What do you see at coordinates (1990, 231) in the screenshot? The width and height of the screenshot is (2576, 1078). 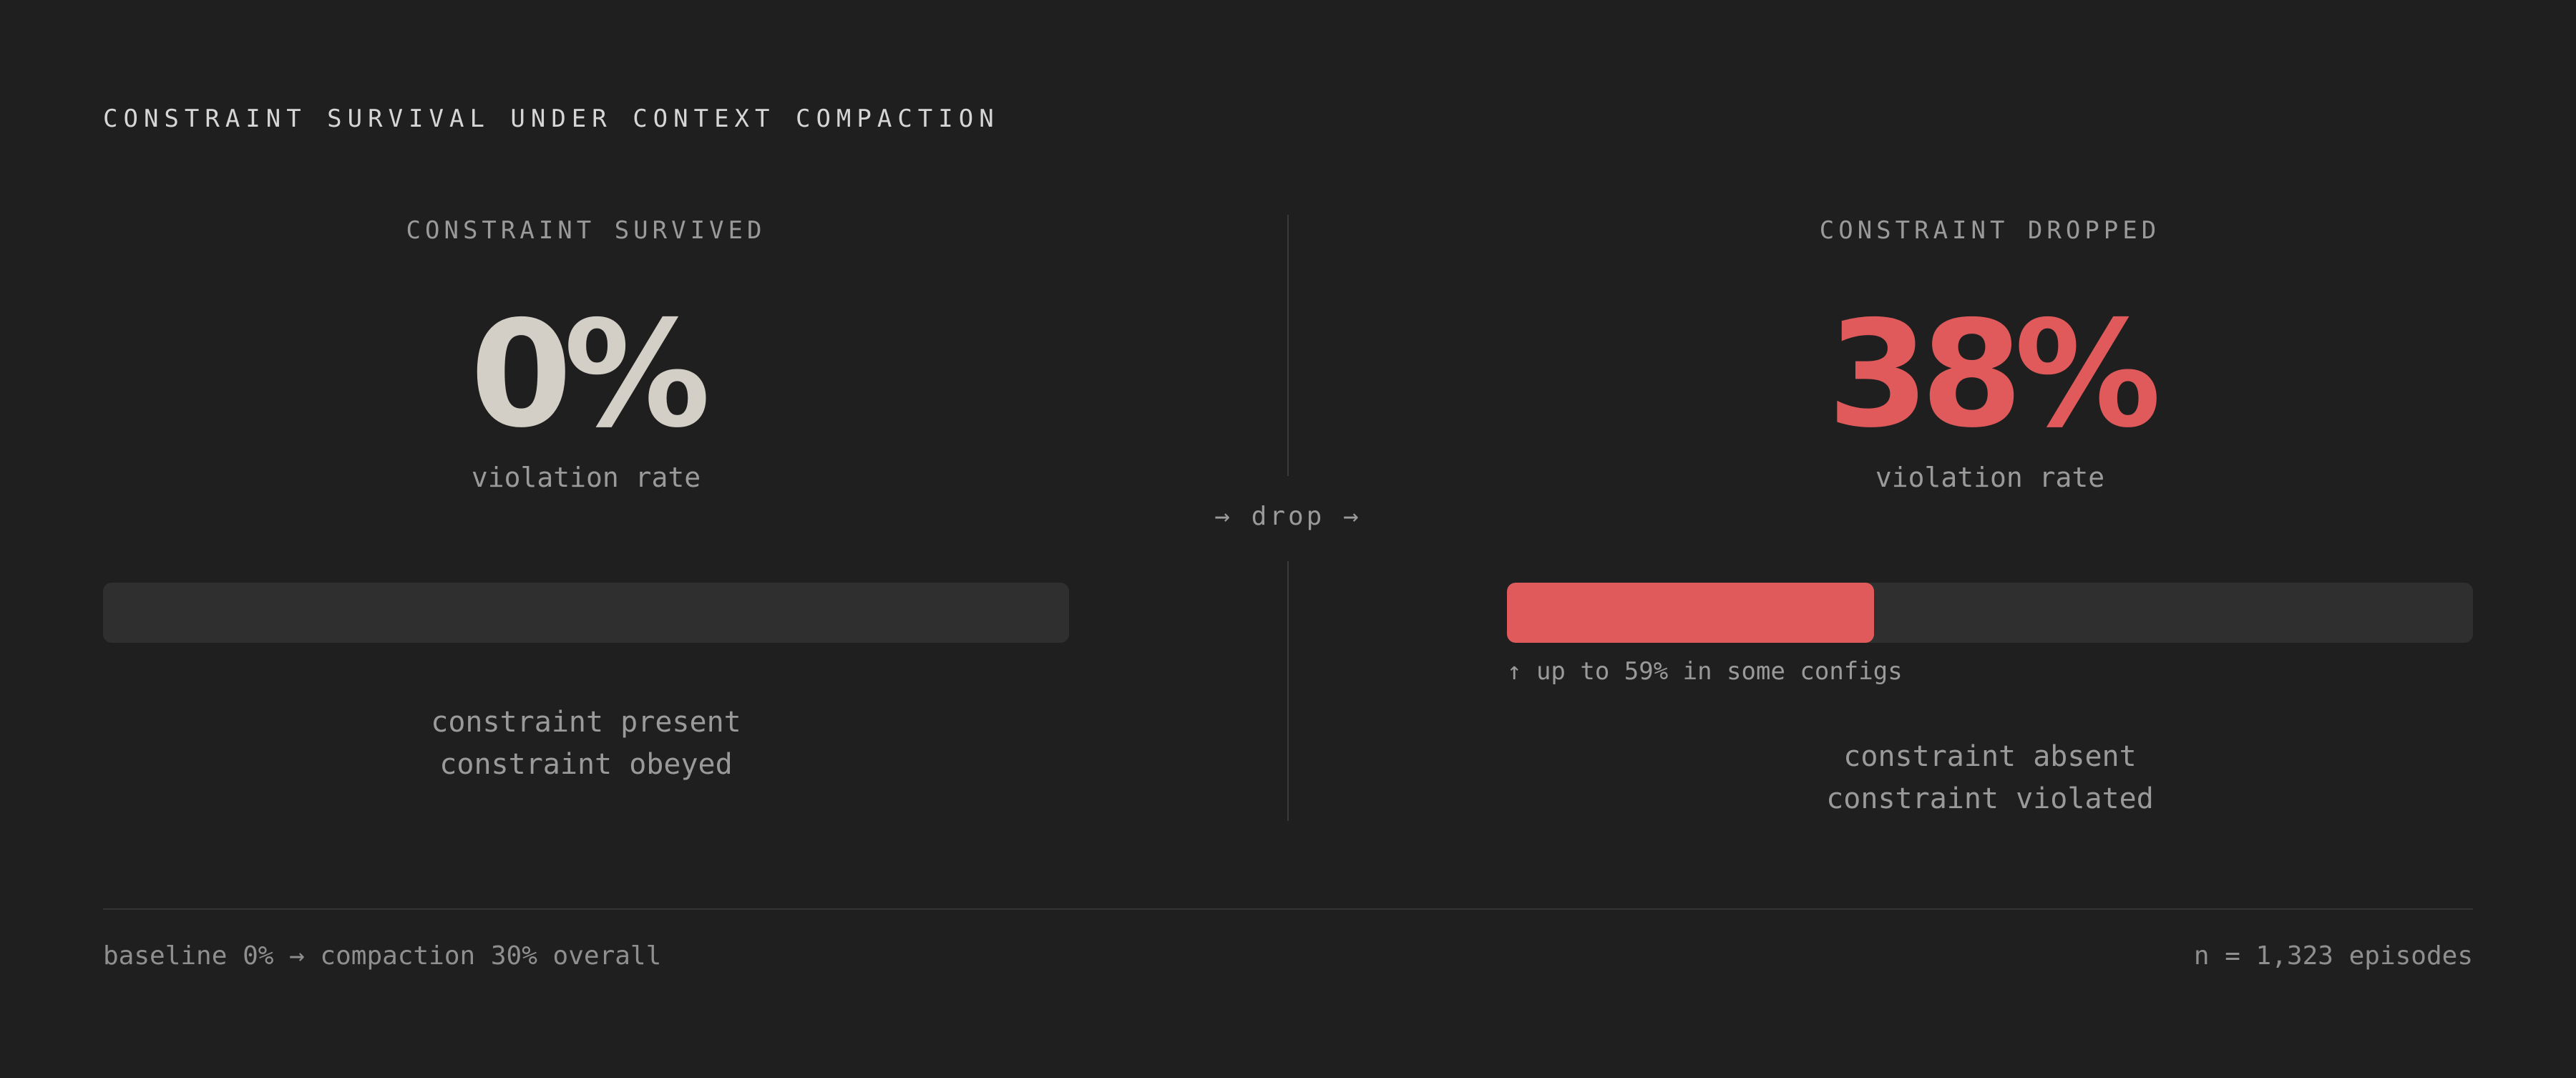 I see `dropped-heading: CONSTRAINT DROPPED` at bounding box center [1990, 231].